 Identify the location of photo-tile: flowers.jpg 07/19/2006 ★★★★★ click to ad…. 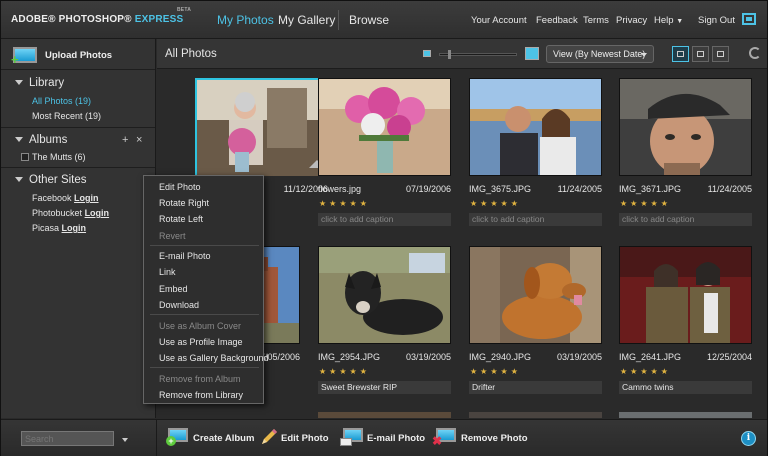
(384, 163).